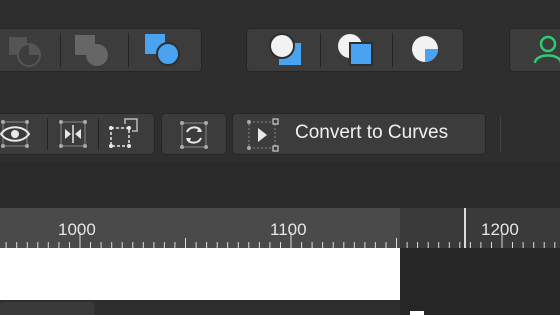  Describe the element at coordinates (200, 274) in the screenshot. I see `artboard` at that location.